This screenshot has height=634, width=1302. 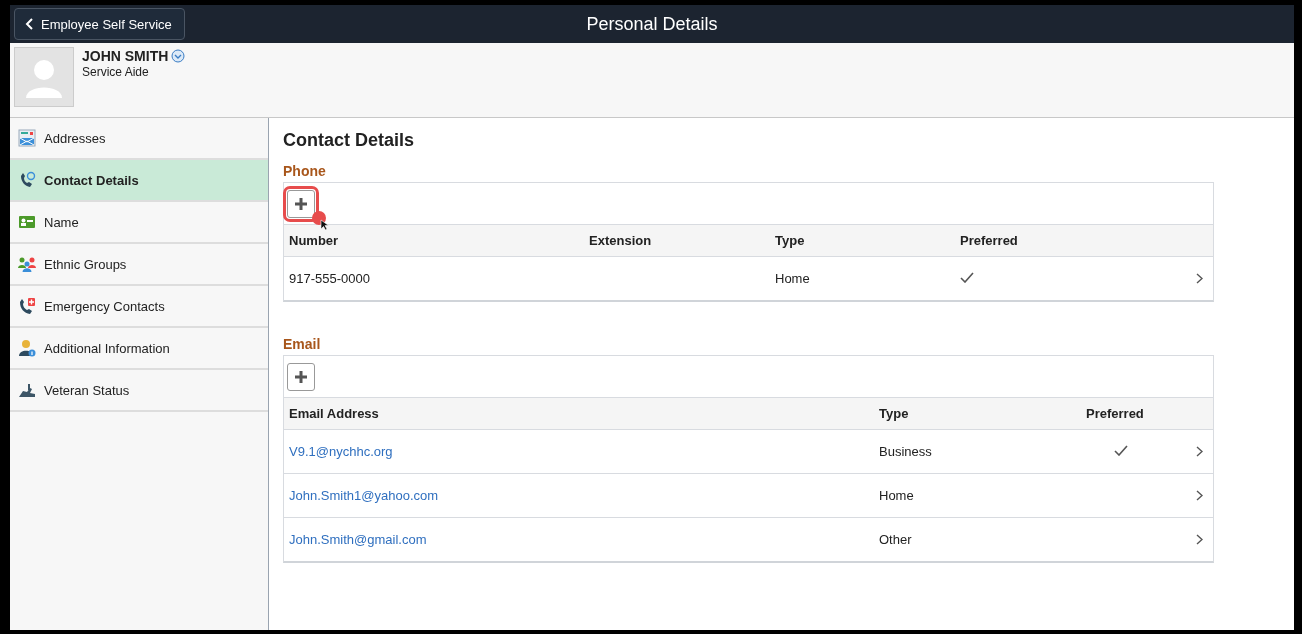 I want to click on email-link: John.Smith@gmail.com, so click(x=584, y=539).